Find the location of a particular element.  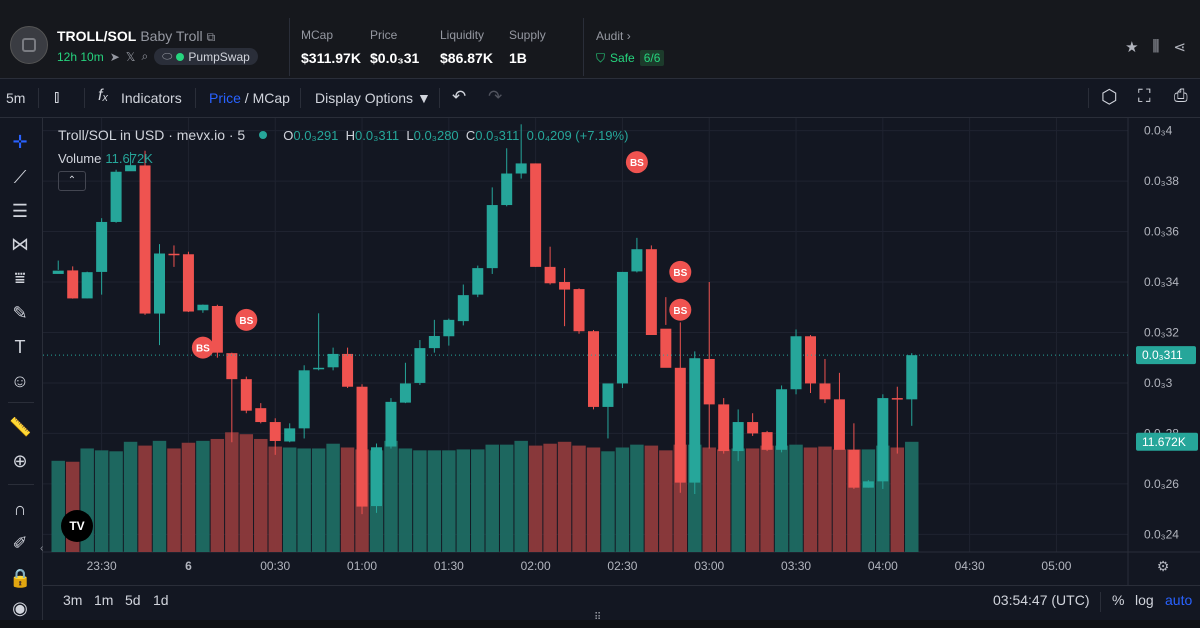

audit-label: Audit is located at coordinates (610, 36).